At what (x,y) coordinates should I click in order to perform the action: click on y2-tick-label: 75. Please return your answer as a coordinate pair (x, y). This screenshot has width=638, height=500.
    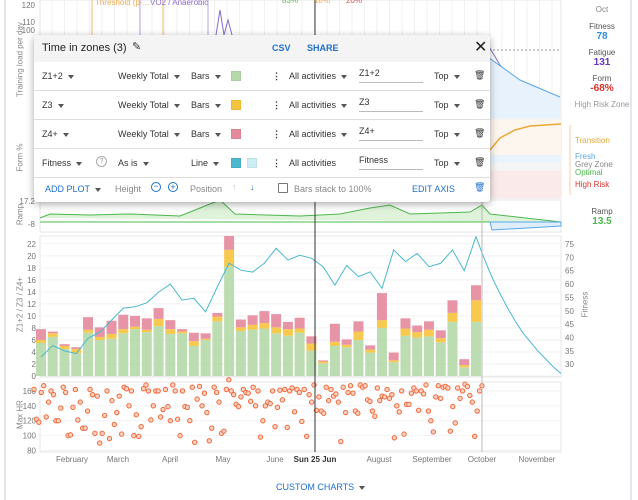
    Looking at the image, I should click on (569, 244).